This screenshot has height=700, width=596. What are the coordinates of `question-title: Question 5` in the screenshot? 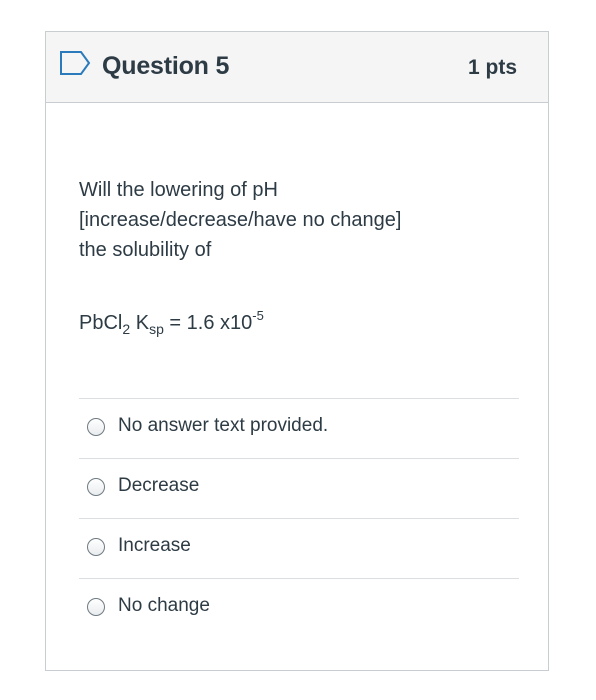 It's located at (166, 66).